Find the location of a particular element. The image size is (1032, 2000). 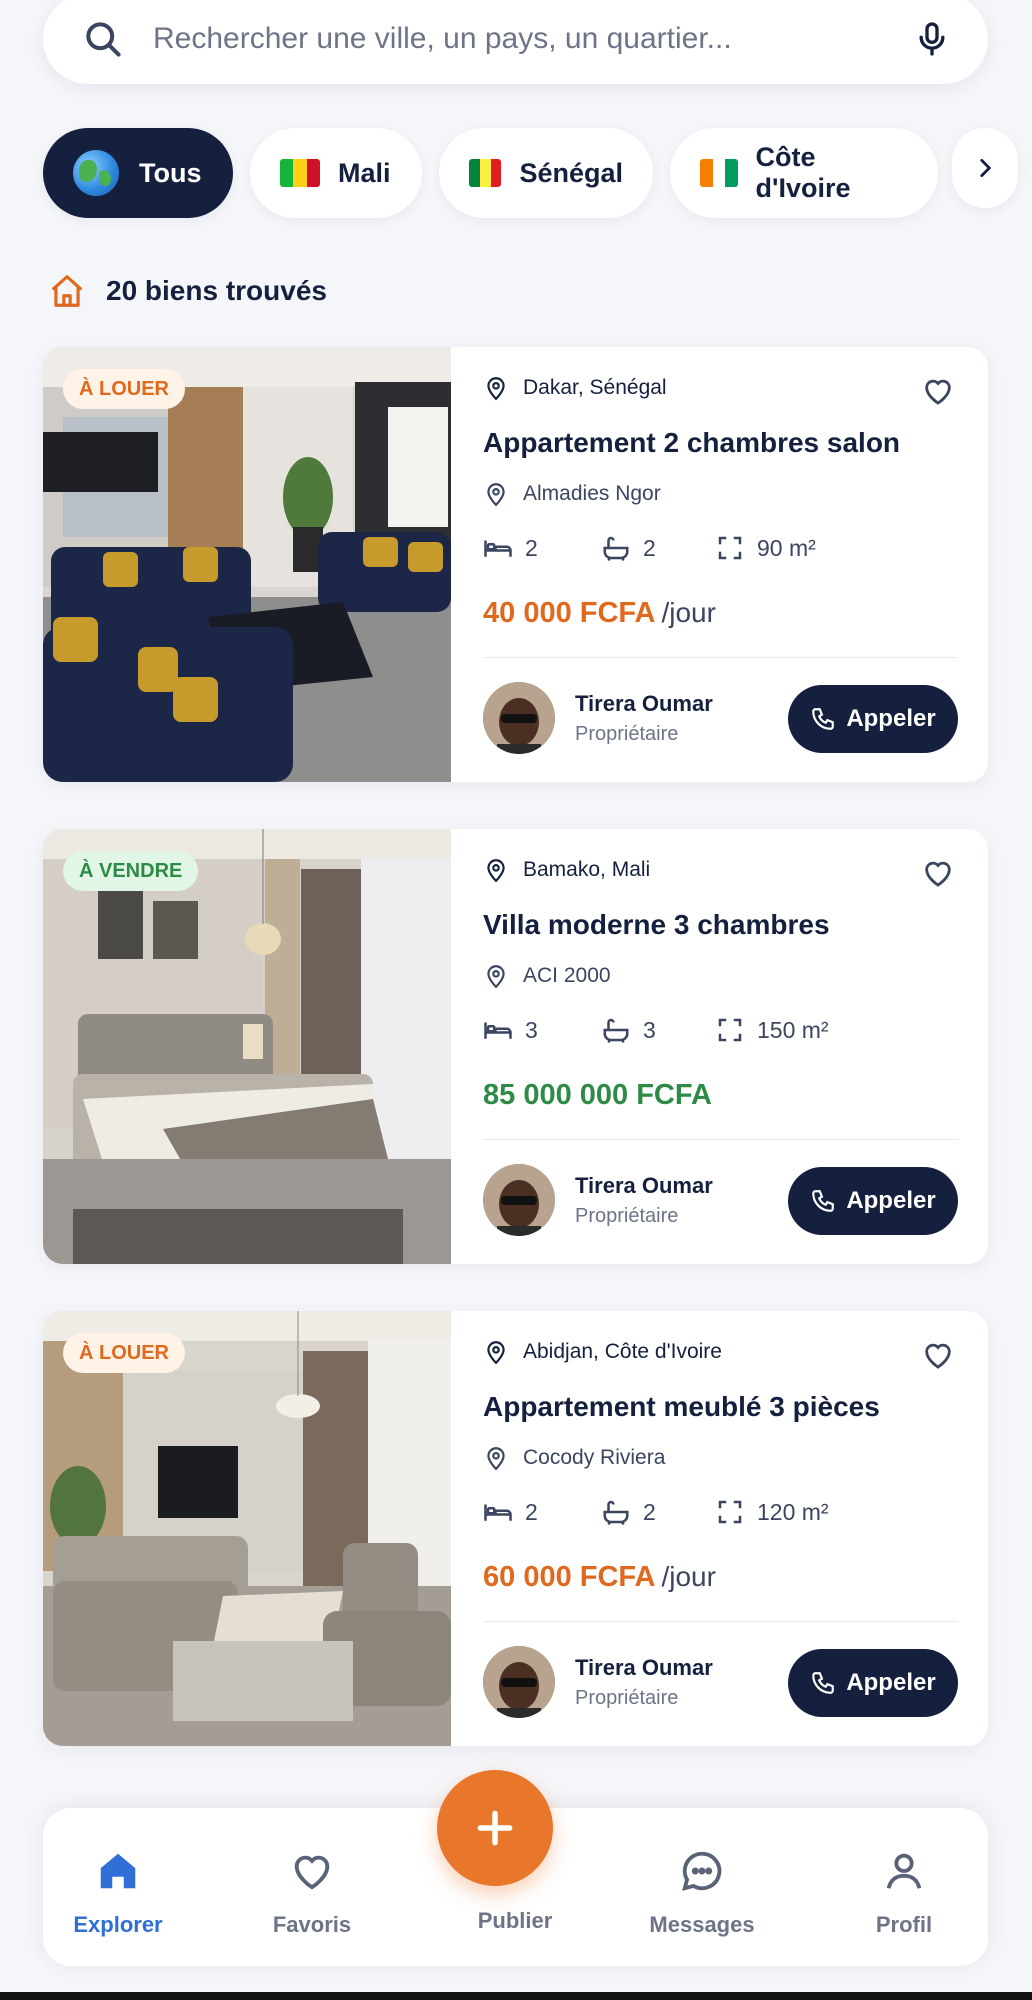

beds-count: 3 is located at coordinates (531, 1029).